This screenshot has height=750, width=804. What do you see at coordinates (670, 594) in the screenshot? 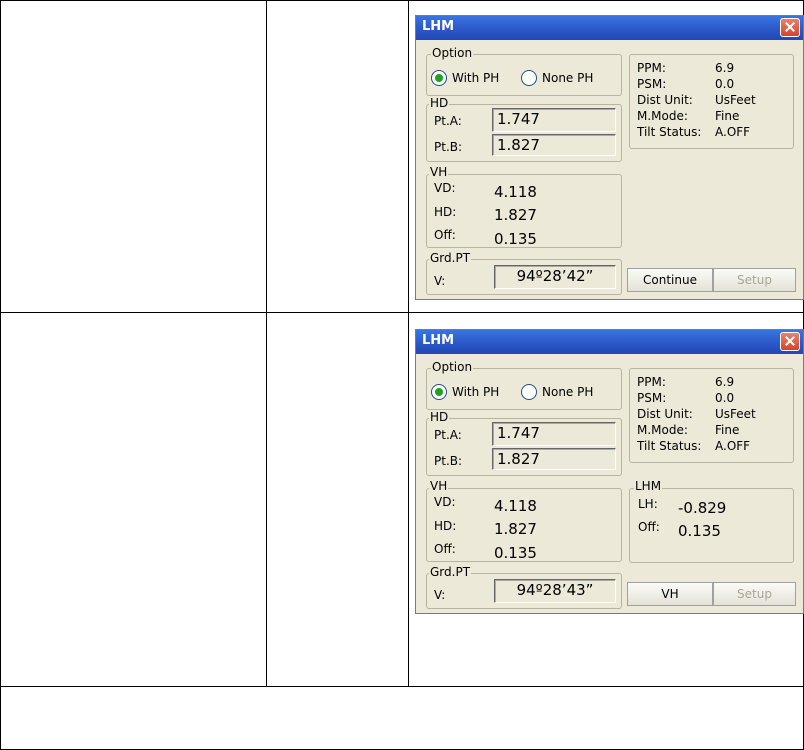
I see `vh-button: VH` at bounding box center [670, 594].